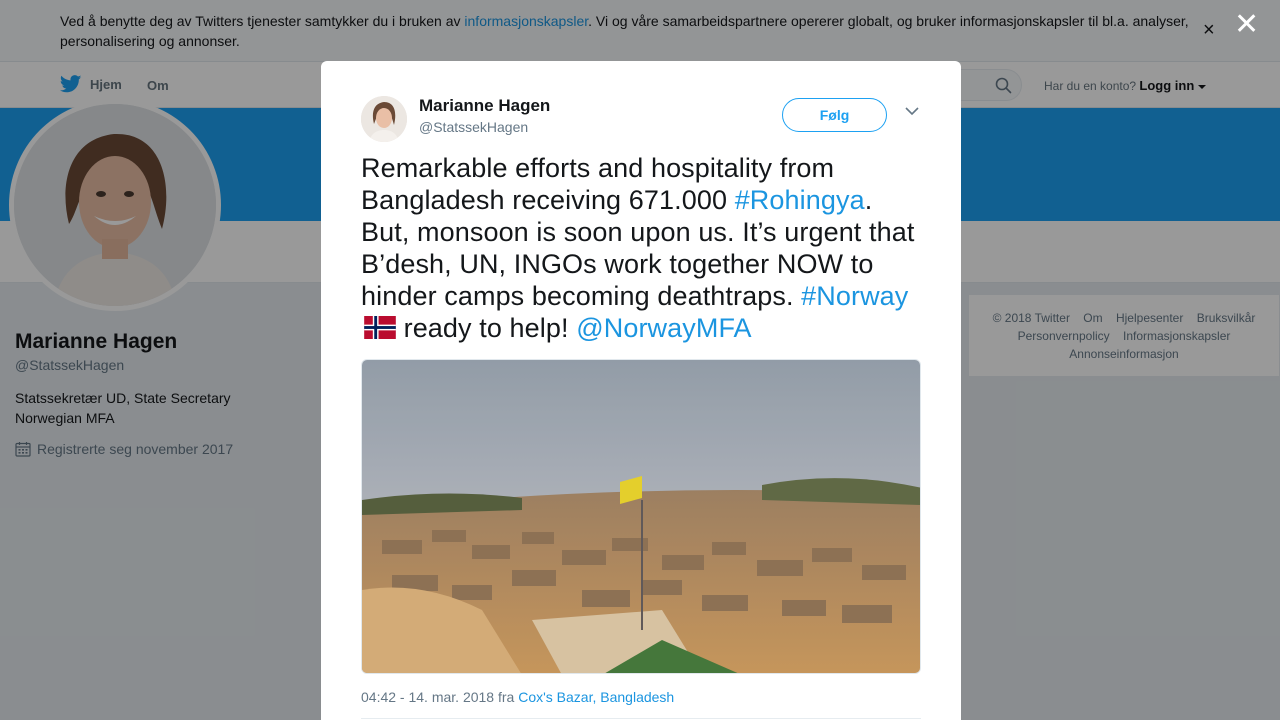 The width and height of the screenshot is (1280, 720). Describe the element at coordinates (380, 327) in the screenshot. I see `norway-flag-icon` at that location.